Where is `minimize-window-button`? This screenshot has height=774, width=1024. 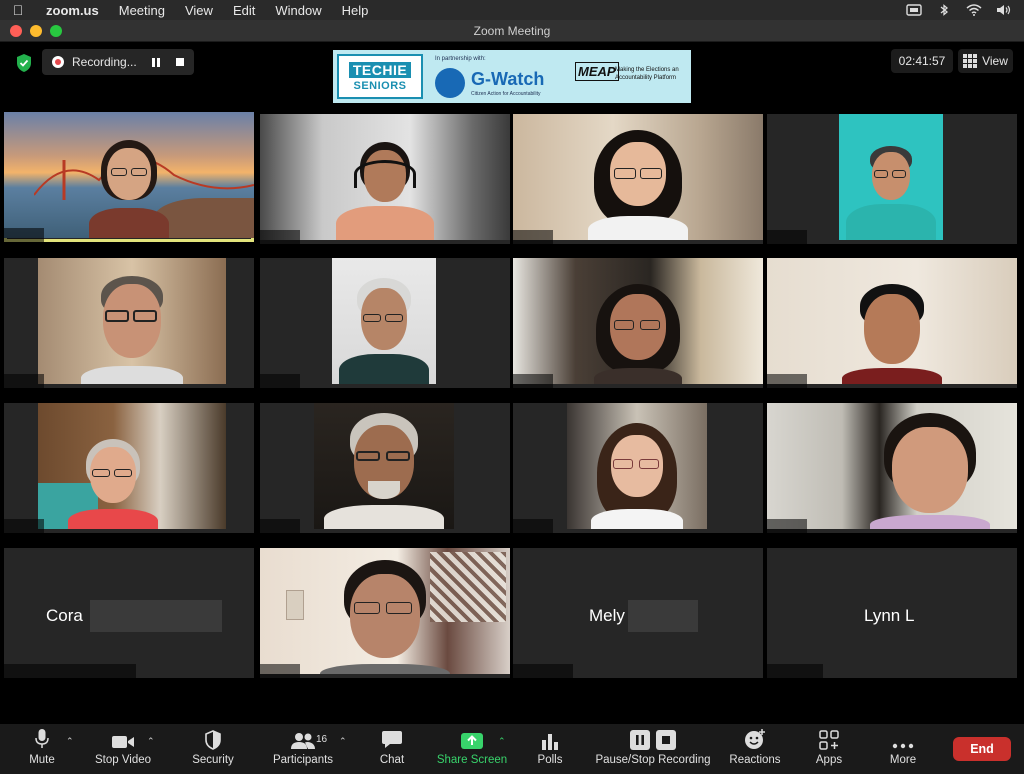
minimize-window-button is located at coordinates (36, 30).